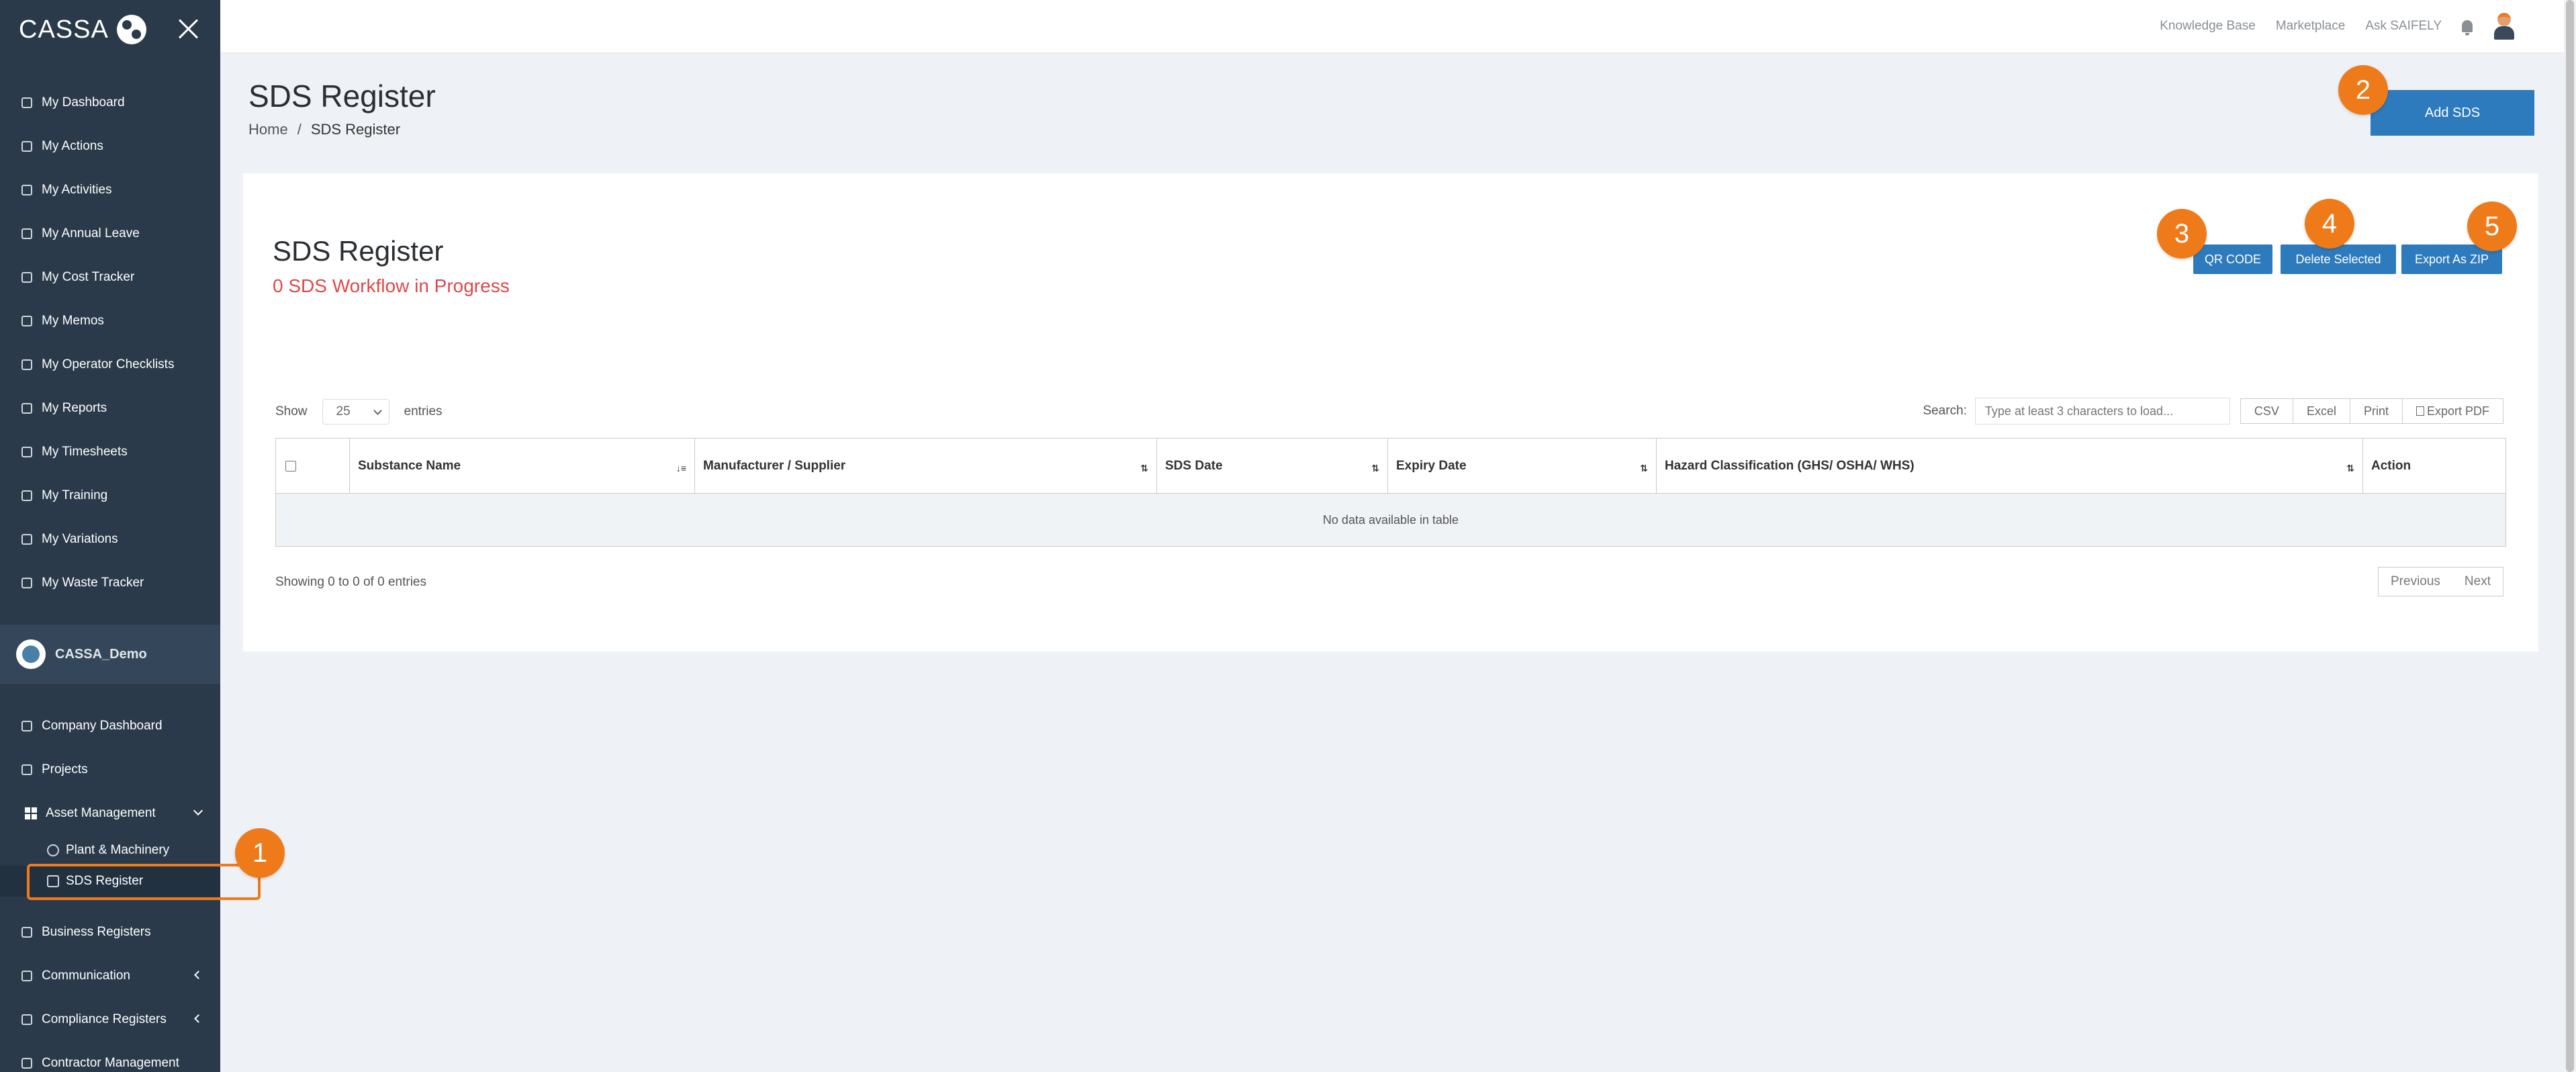 Image resolution: width=2576 pixels, height=1072 pixels. What do you see at coordinates (268, 129) in the screenshot?
I see `breadcrumb-home: Home` at bounding box center [268, 129].